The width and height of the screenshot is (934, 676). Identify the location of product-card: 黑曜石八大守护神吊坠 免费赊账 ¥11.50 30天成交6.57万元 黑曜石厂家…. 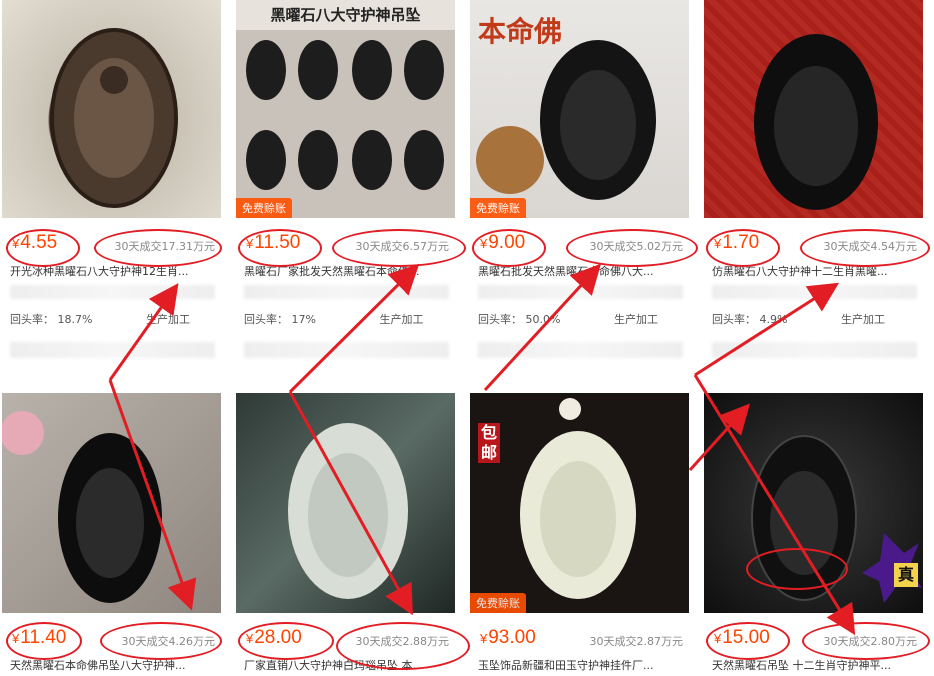
(345, 179).